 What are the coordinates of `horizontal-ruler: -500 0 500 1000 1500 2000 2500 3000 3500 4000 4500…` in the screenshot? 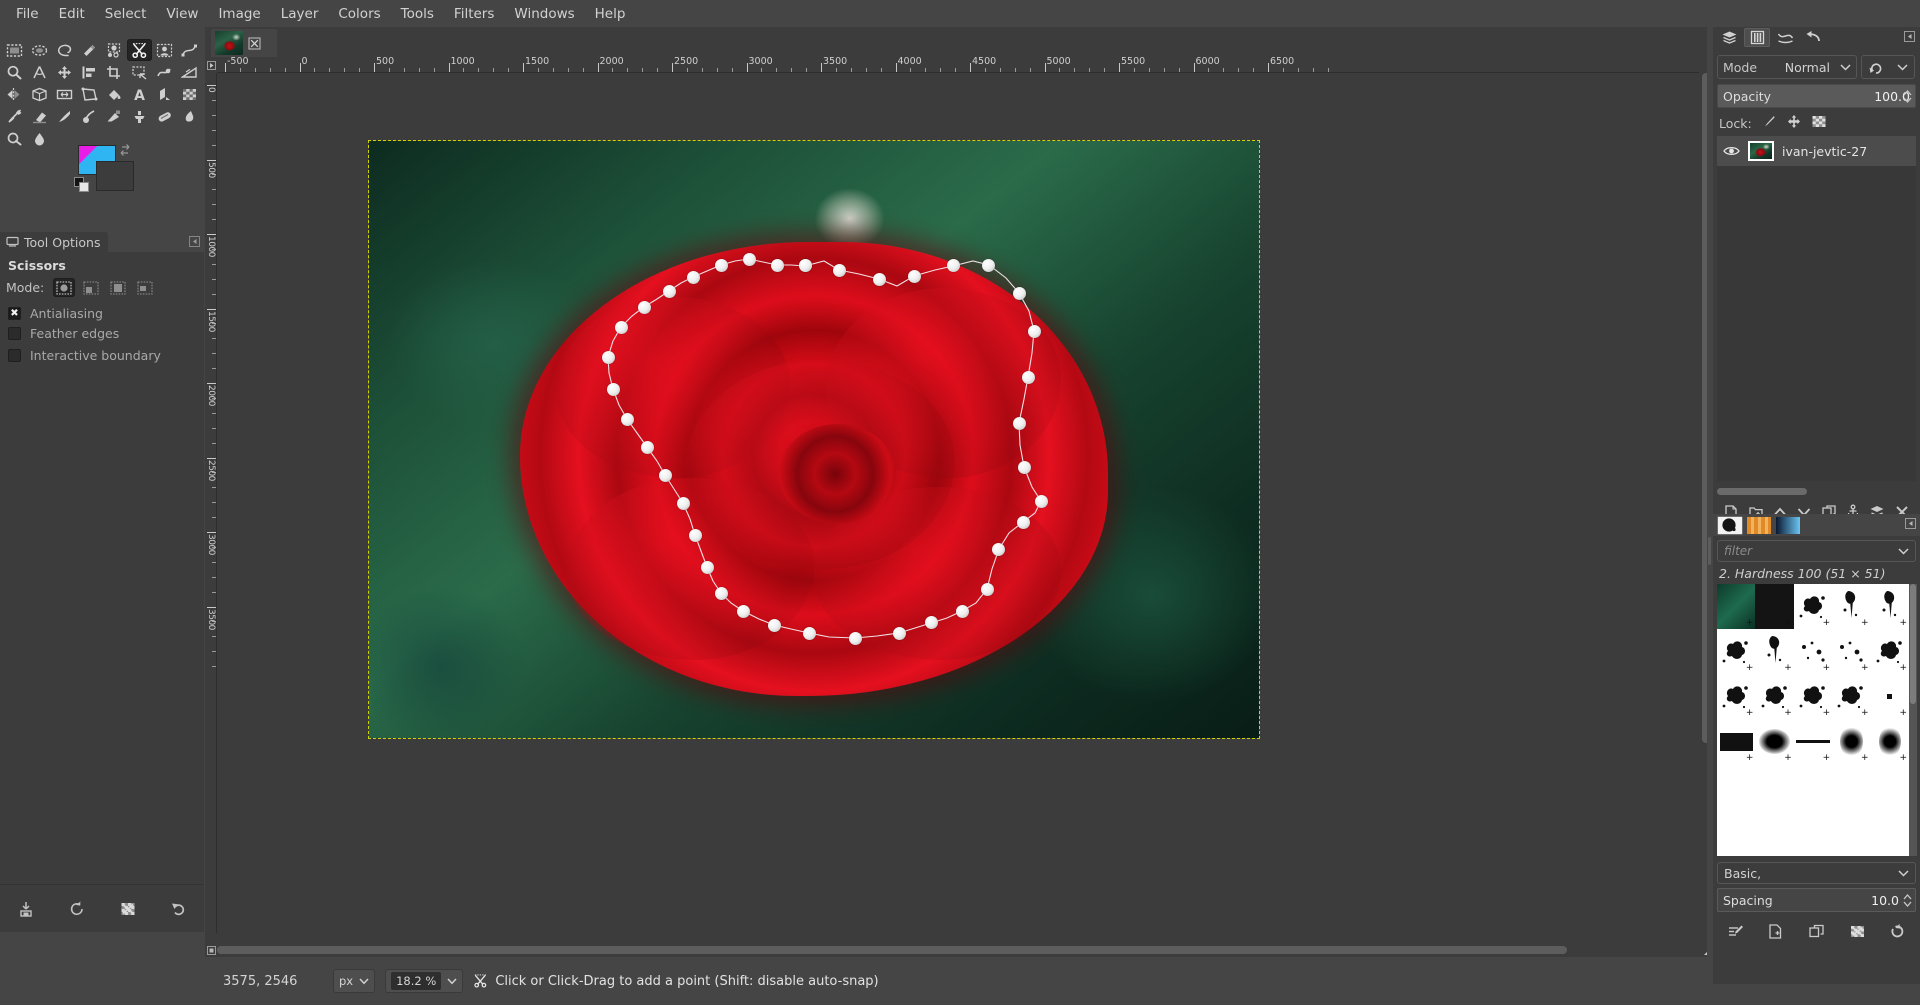 It's located at (958, 65).